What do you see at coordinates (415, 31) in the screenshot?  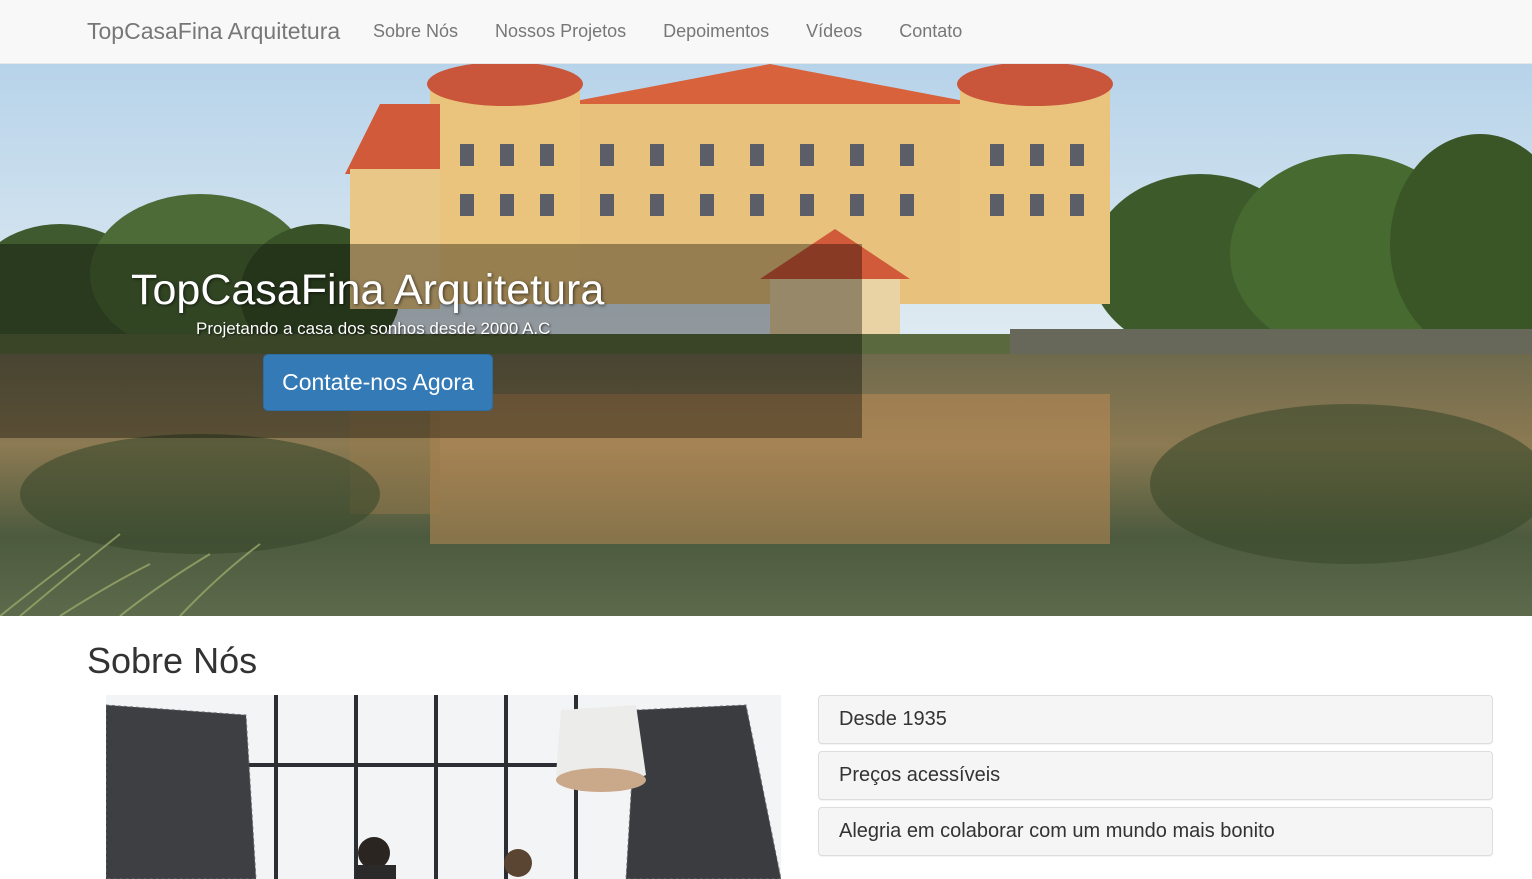 I see `nav-link-sobre-nos: Sobre Nós` at bounding box center [415, 31].